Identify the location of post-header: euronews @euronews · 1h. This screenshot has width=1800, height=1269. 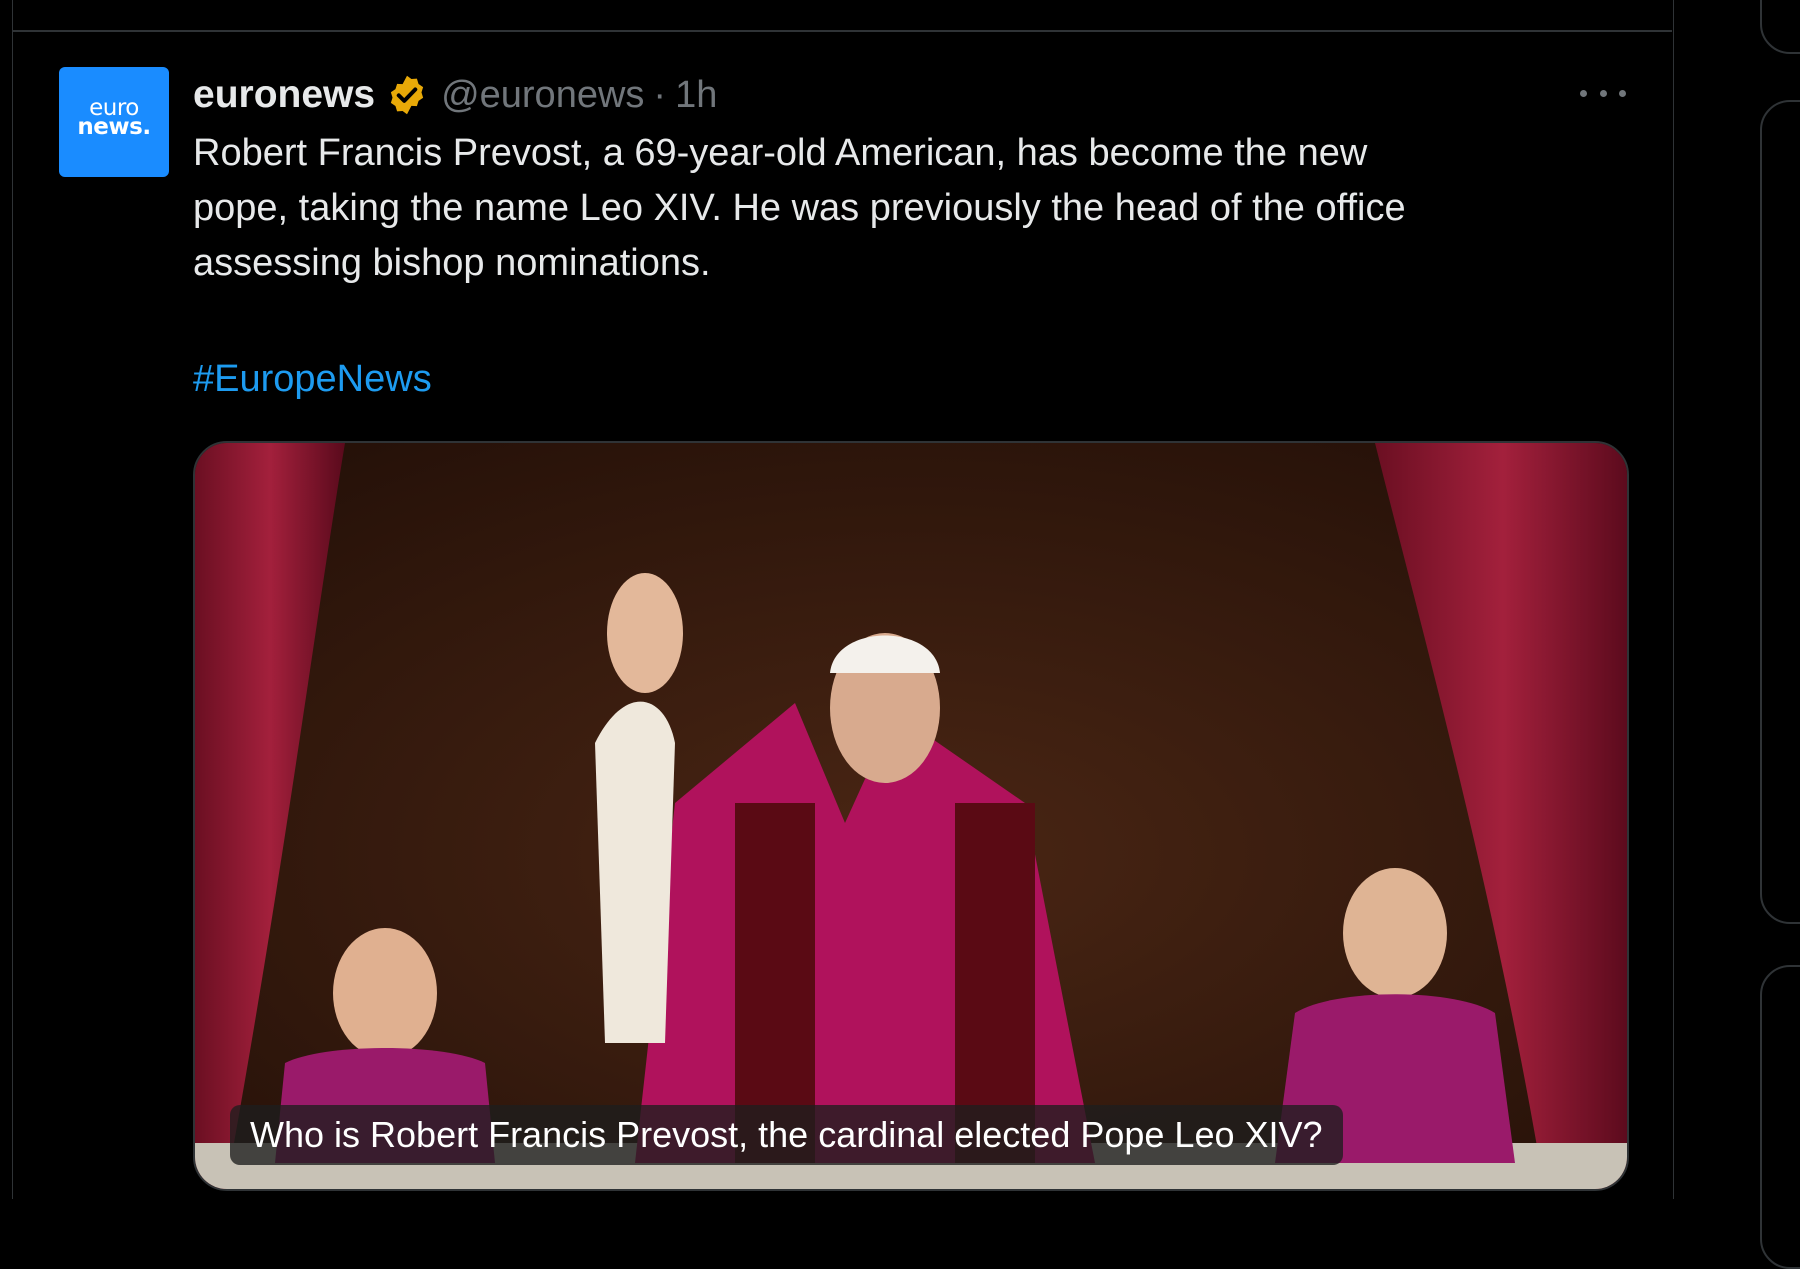
(455, 95).